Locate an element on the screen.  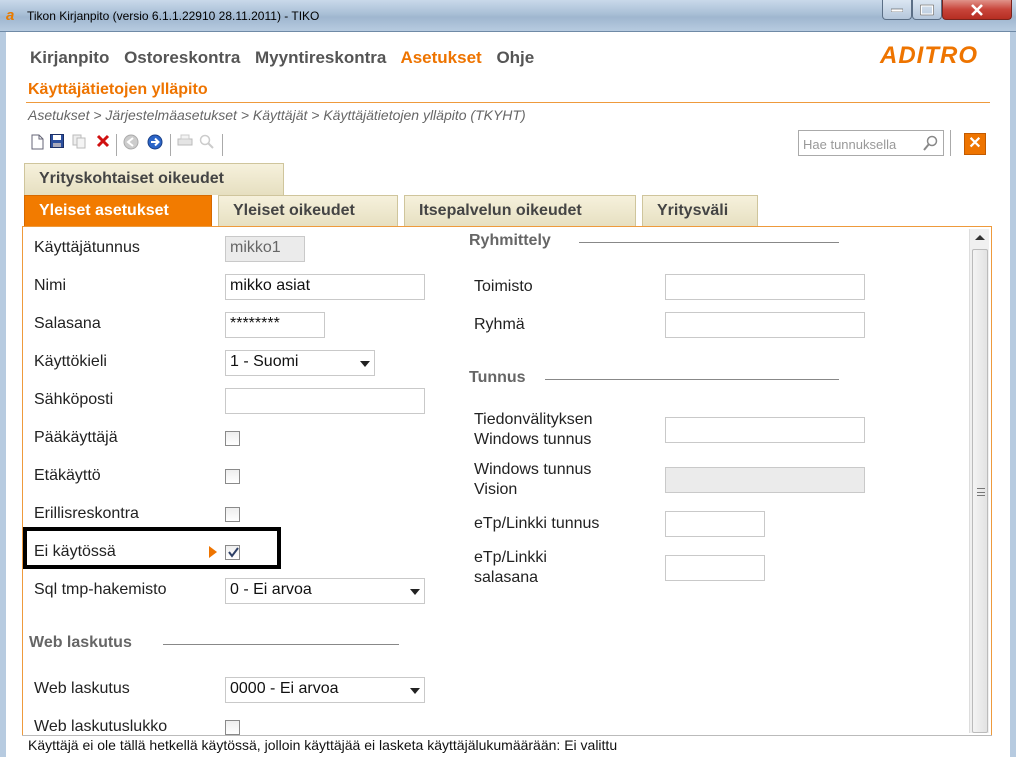
etakaytto-label: Etäkäyttö is located at coordinates (67, 475).